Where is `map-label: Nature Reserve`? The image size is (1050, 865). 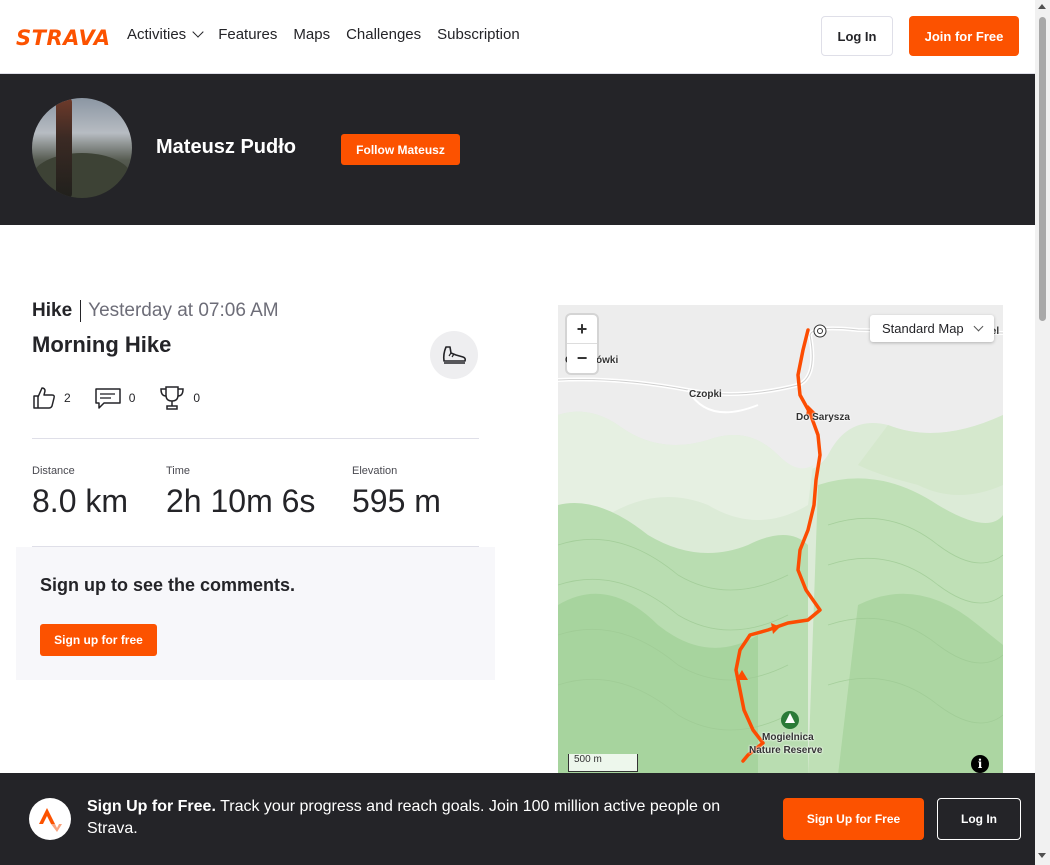
map-label: Nature Reserve is located at coordinates (786, 750).